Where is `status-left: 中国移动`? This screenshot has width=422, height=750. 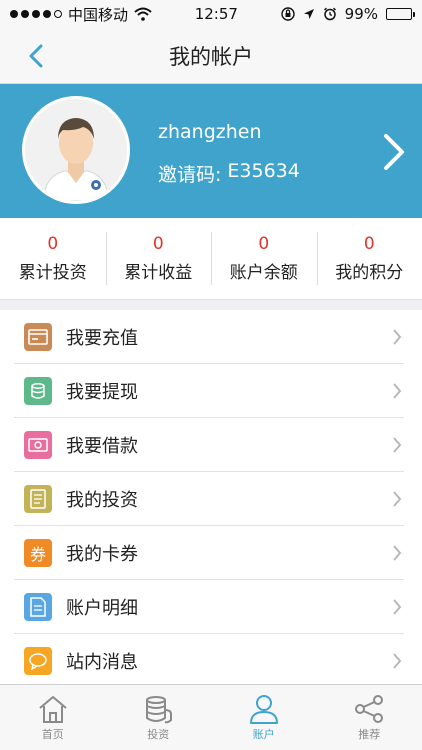
status-left: 中国移动 is located at coordinates (81, 14).